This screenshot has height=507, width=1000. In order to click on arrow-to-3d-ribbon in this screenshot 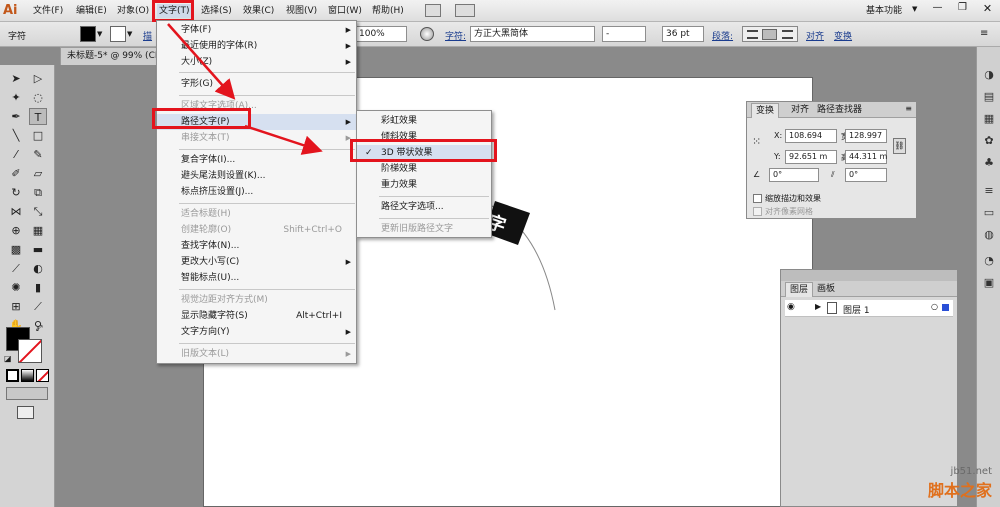, I will do `click(283, 139)`.